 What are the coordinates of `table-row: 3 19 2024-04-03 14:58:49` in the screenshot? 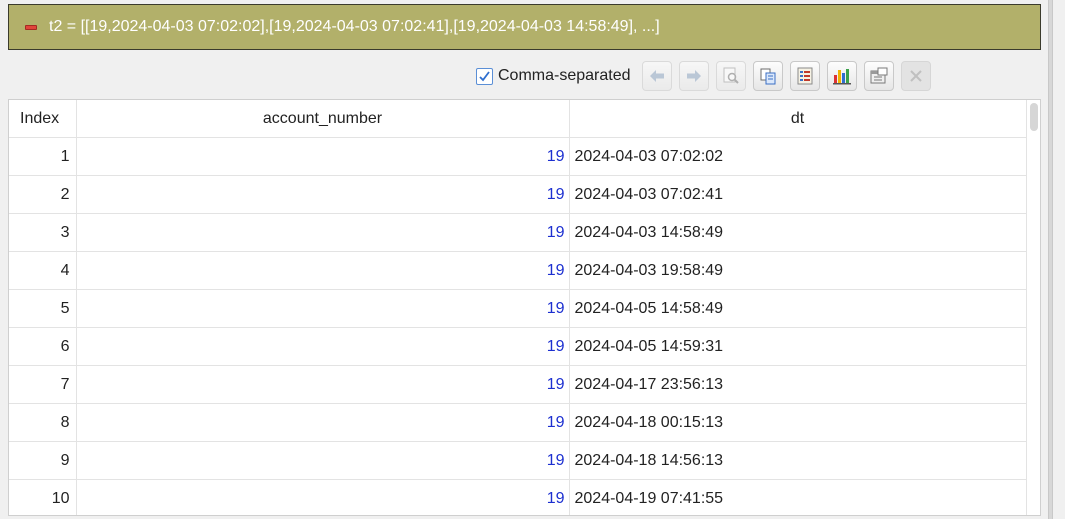 It's located at (518, 232).